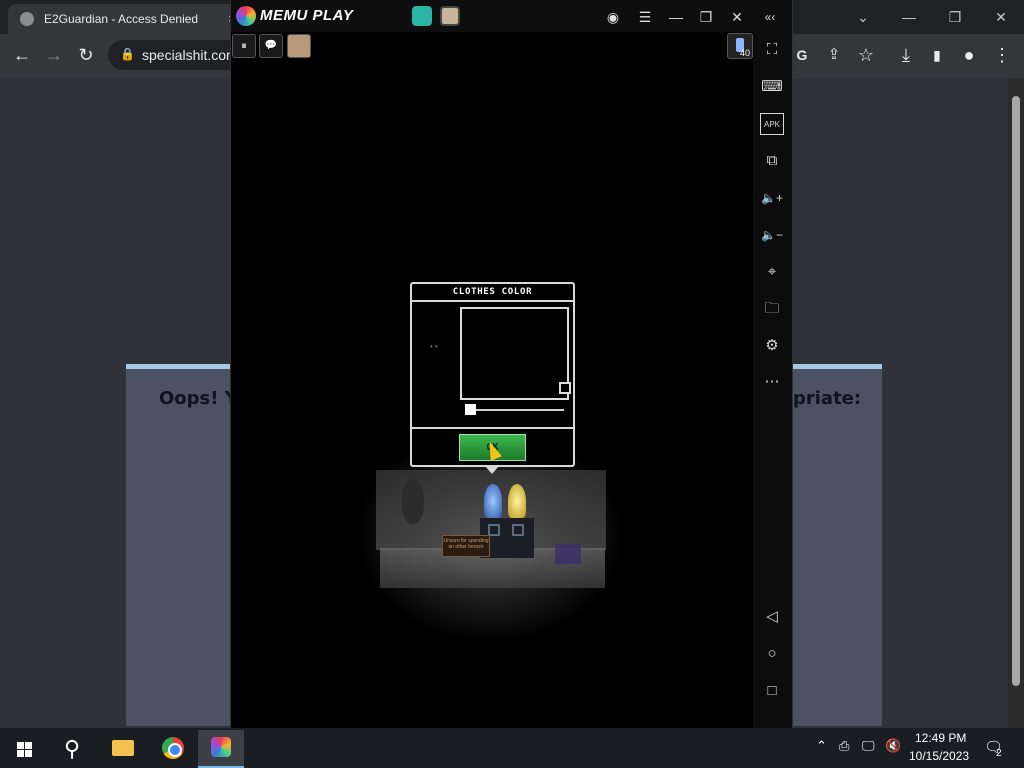 This screenshot has width=1024, height=768. Describe the element at coordinates (999, 753) in the screenshot. I see `notification-count: 2` at that location.